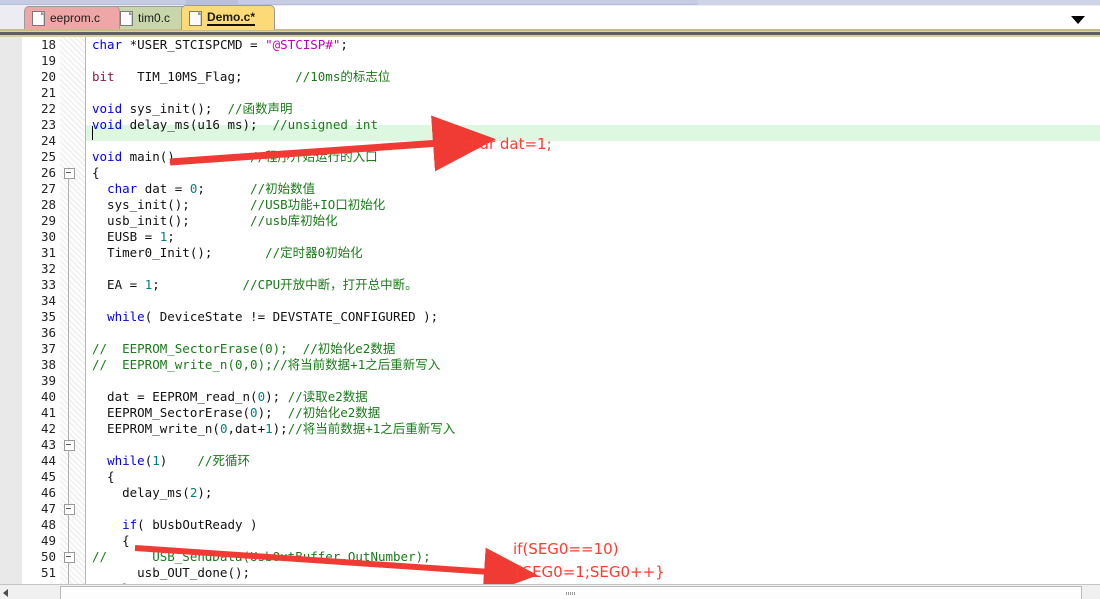 The image size is (1100, 599). What do you see at coordinates (241, 77) in the screenshot?
I see `code-line: bit TIM_10MS_Flag; //10ms的标志位` at bounding box center [241, 77].